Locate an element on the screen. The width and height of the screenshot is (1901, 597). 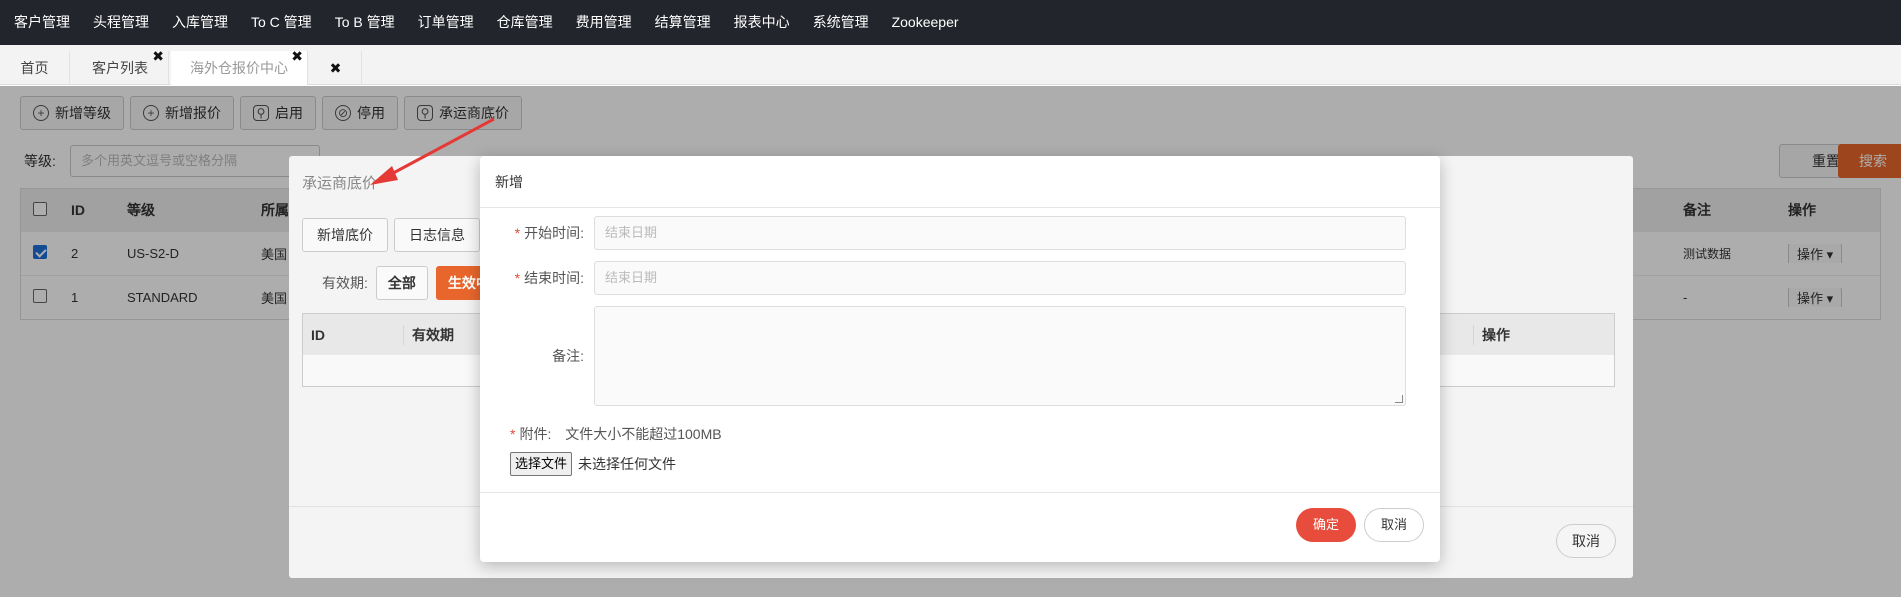
nav-item-warehouse: 仓库管理 is located at coordinates (525, 22).